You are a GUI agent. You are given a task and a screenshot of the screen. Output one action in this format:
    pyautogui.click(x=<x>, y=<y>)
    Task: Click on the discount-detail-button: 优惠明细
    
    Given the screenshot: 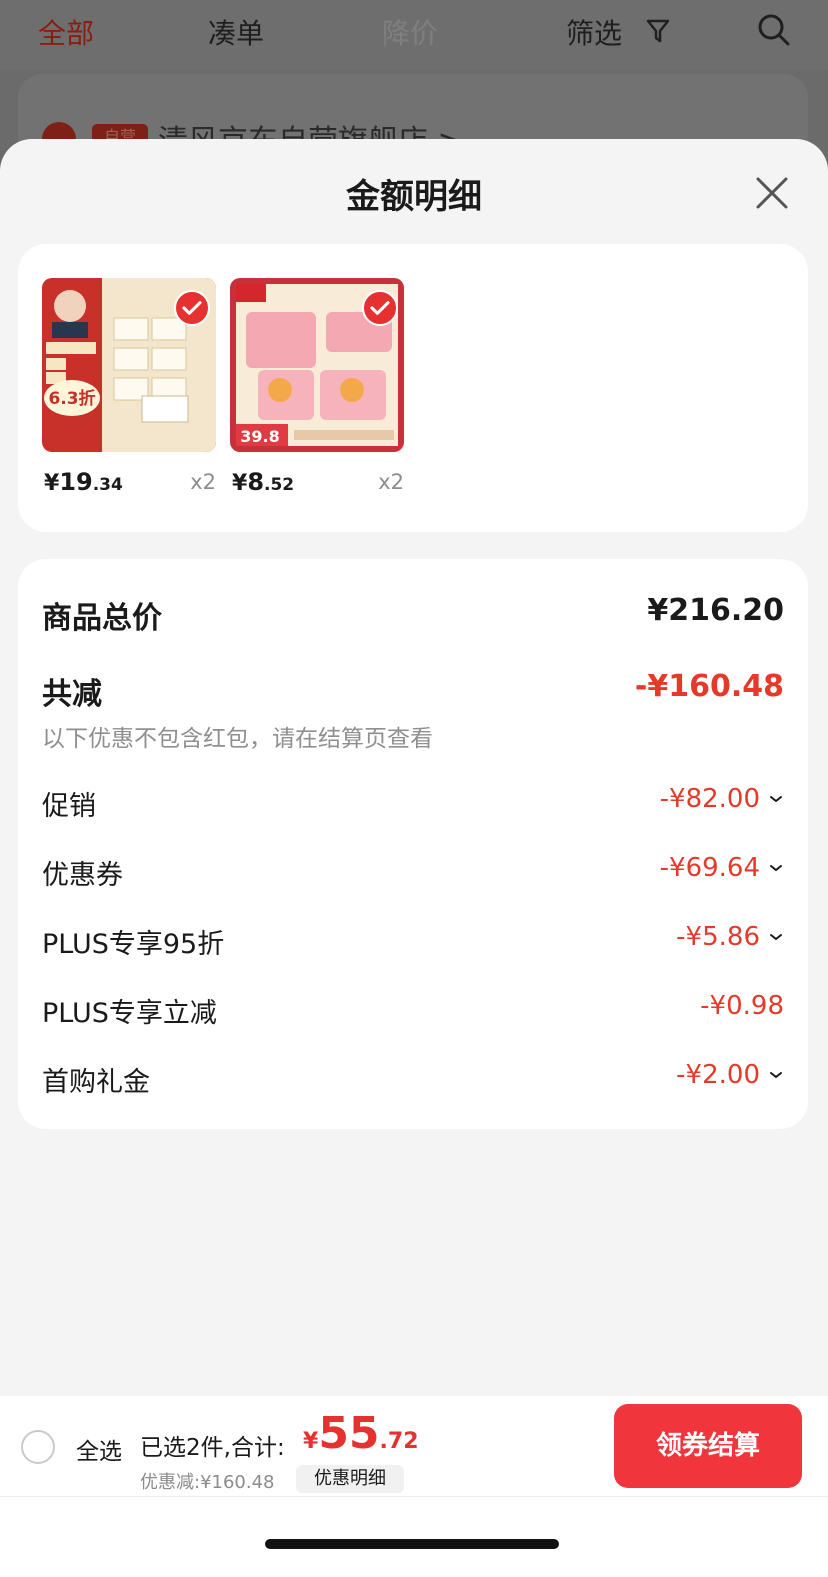 What is the action you would take?
    pyautogui.click(x=350, y=1479)
    